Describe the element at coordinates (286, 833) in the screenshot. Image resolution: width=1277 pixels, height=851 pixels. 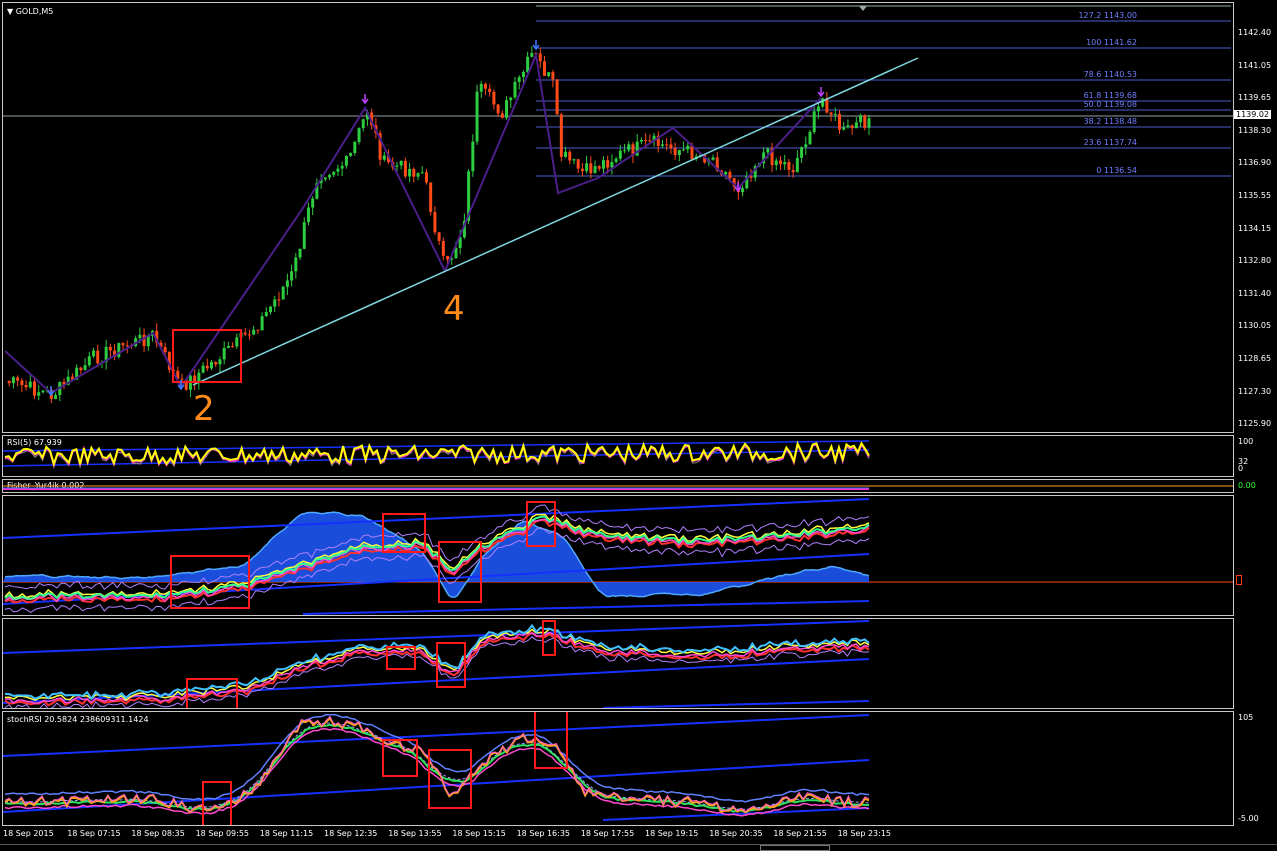
I see `time-tick: 18 Sep 11:15` at that location.